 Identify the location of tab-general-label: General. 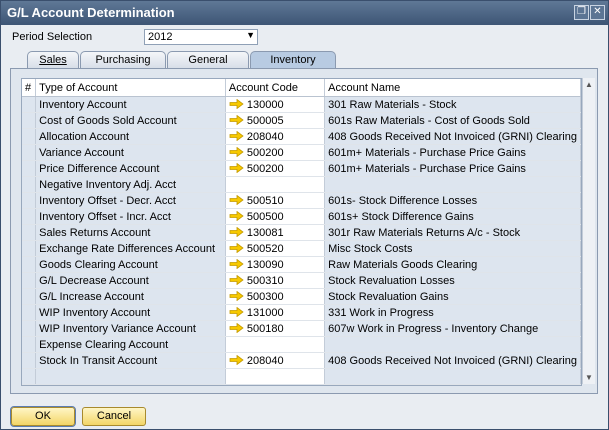
(208, 60).